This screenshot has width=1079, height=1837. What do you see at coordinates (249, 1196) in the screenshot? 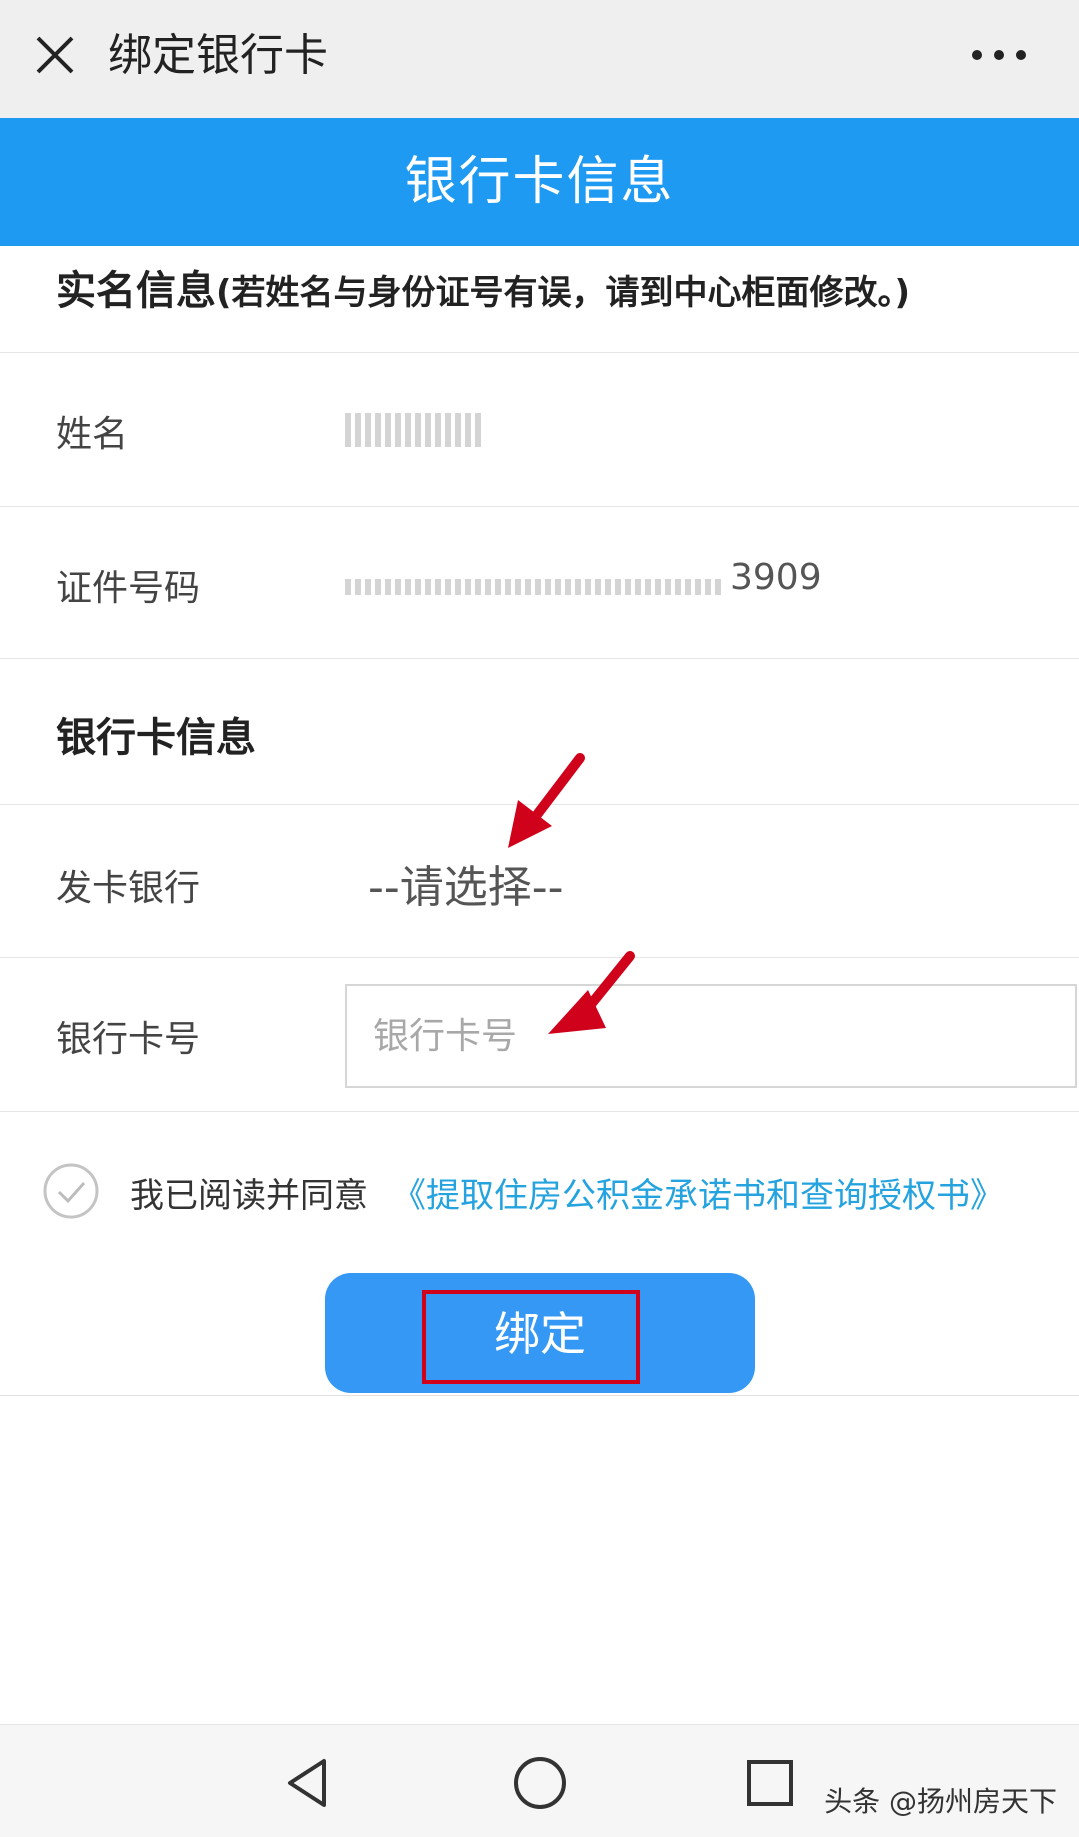
I see `agreement-text: 我已阅读并同意` at bounding box center [249, 1196].